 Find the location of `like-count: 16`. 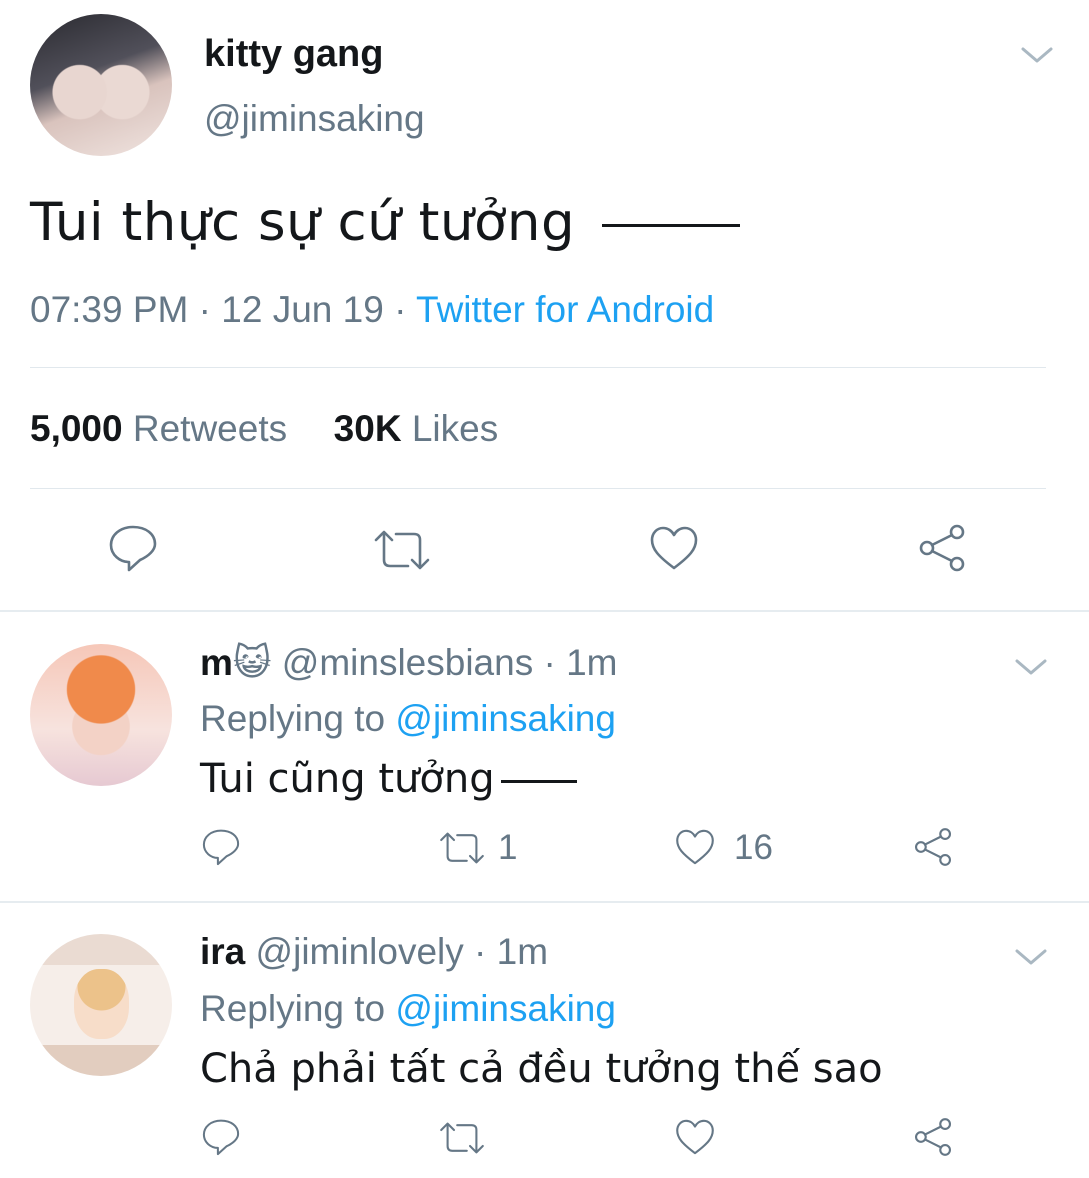

like-count: 16 is located at coordinates (753, 847).